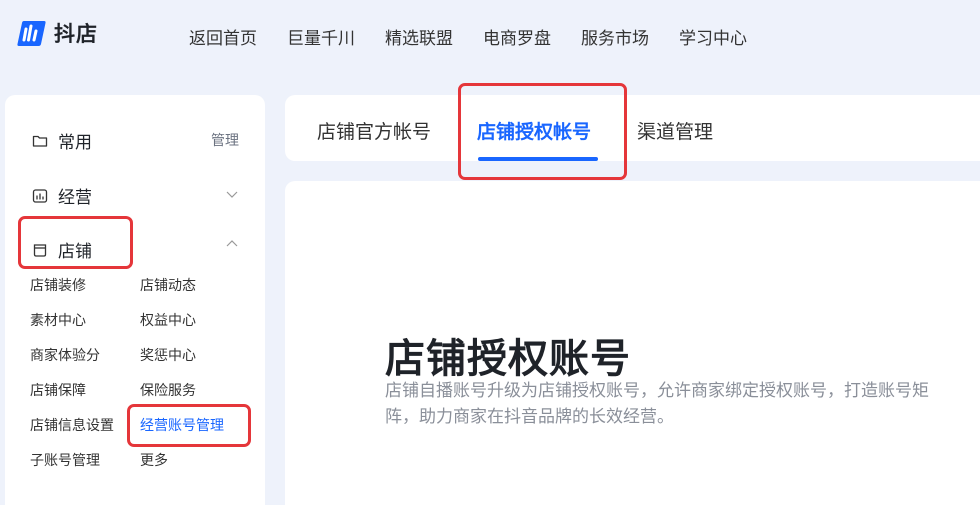  Describe the element at coordinates (615, 36) in the screenshot. I see `top-nav-market: 服务市场` at that location.